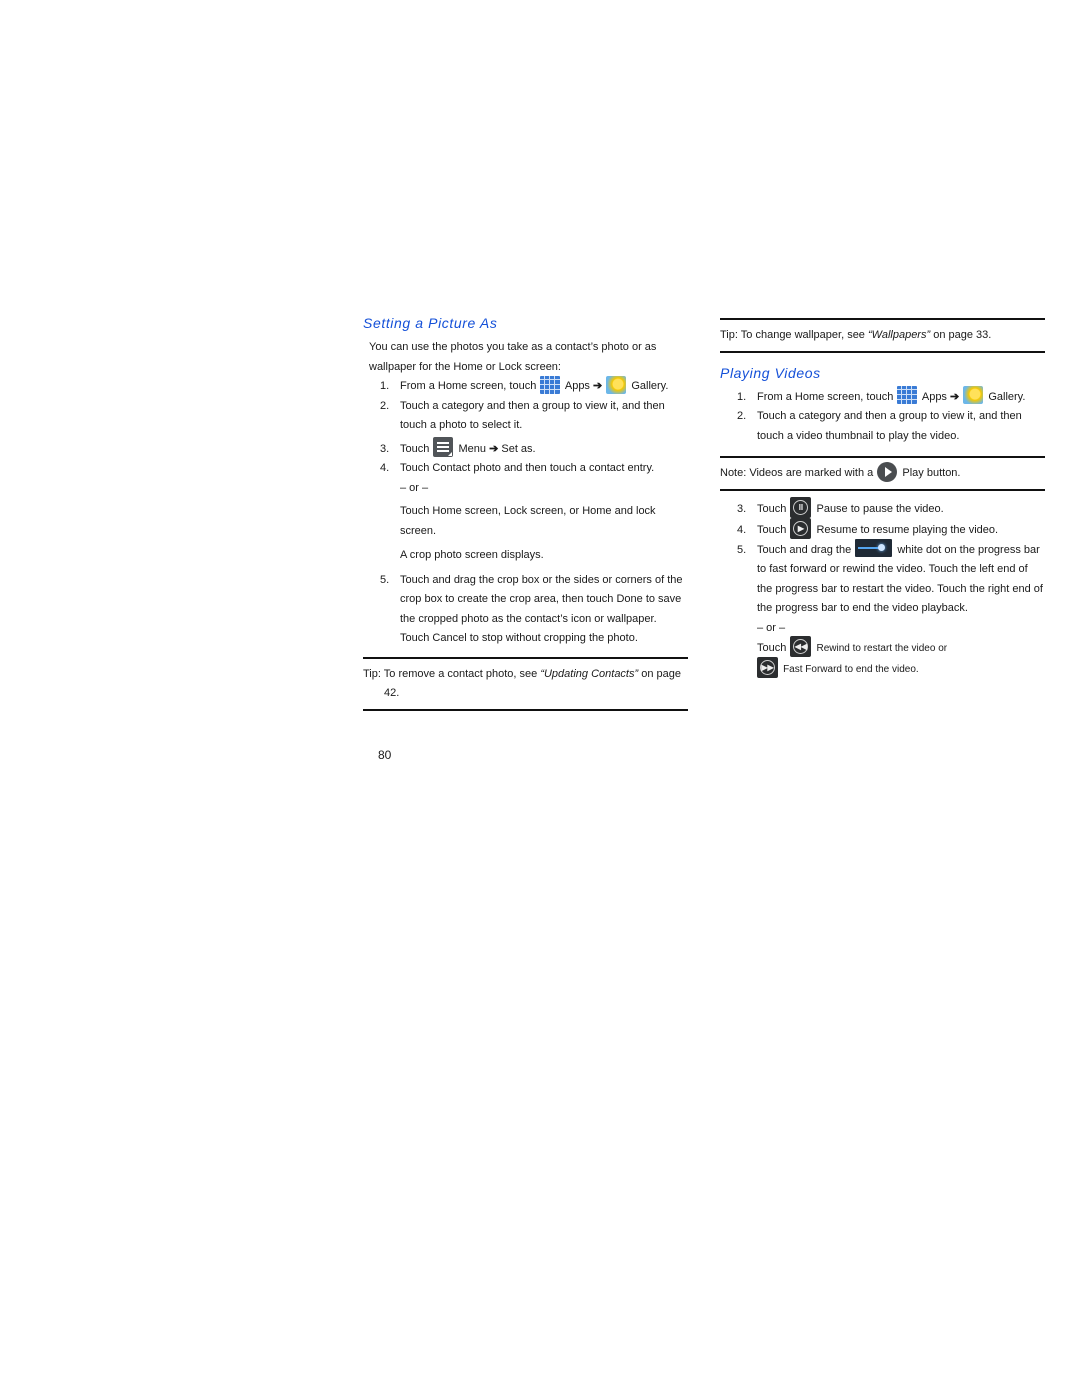 This screenshot has width=1080, height=1397. I want to click on step-text: Touch and drag the, so click(804, 549).